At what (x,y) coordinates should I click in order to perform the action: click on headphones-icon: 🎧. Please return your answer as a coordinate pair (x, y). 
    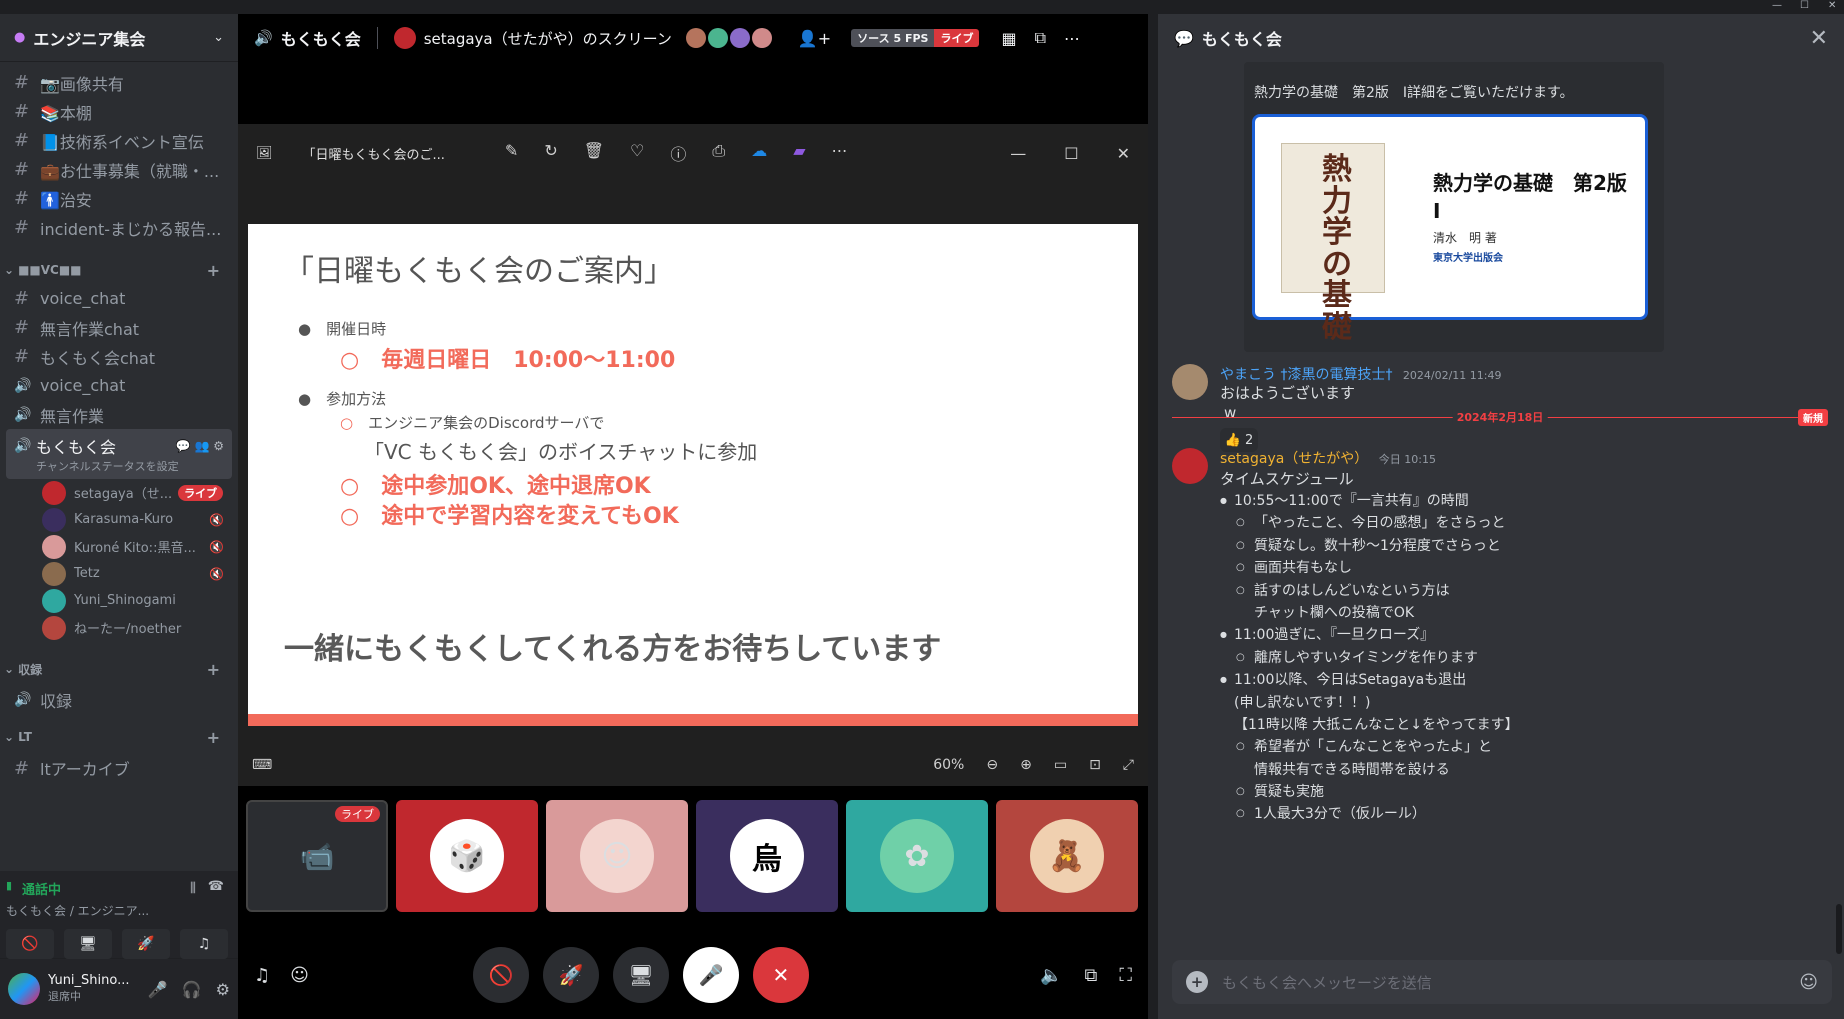
    Looking at the image, I should click on (192, 989).